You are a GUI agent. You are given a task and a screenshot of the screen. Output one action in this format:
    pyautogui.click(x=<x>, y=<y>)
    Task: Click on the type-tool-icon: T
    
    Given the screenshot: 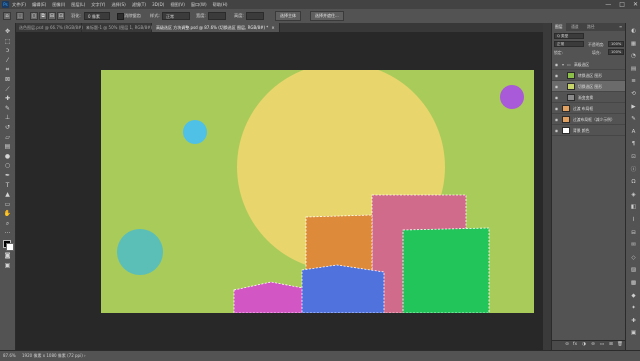 What is the action you would take?
    pyautogui.click(x=7, y=185)
    